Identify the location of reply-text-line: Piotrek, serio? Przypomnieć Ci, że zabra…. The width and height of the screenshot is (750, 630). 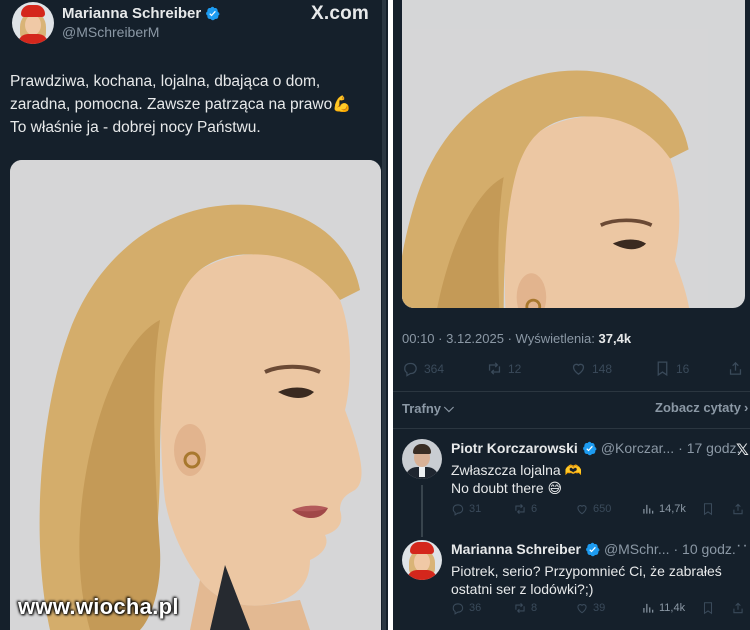
(586, 571).